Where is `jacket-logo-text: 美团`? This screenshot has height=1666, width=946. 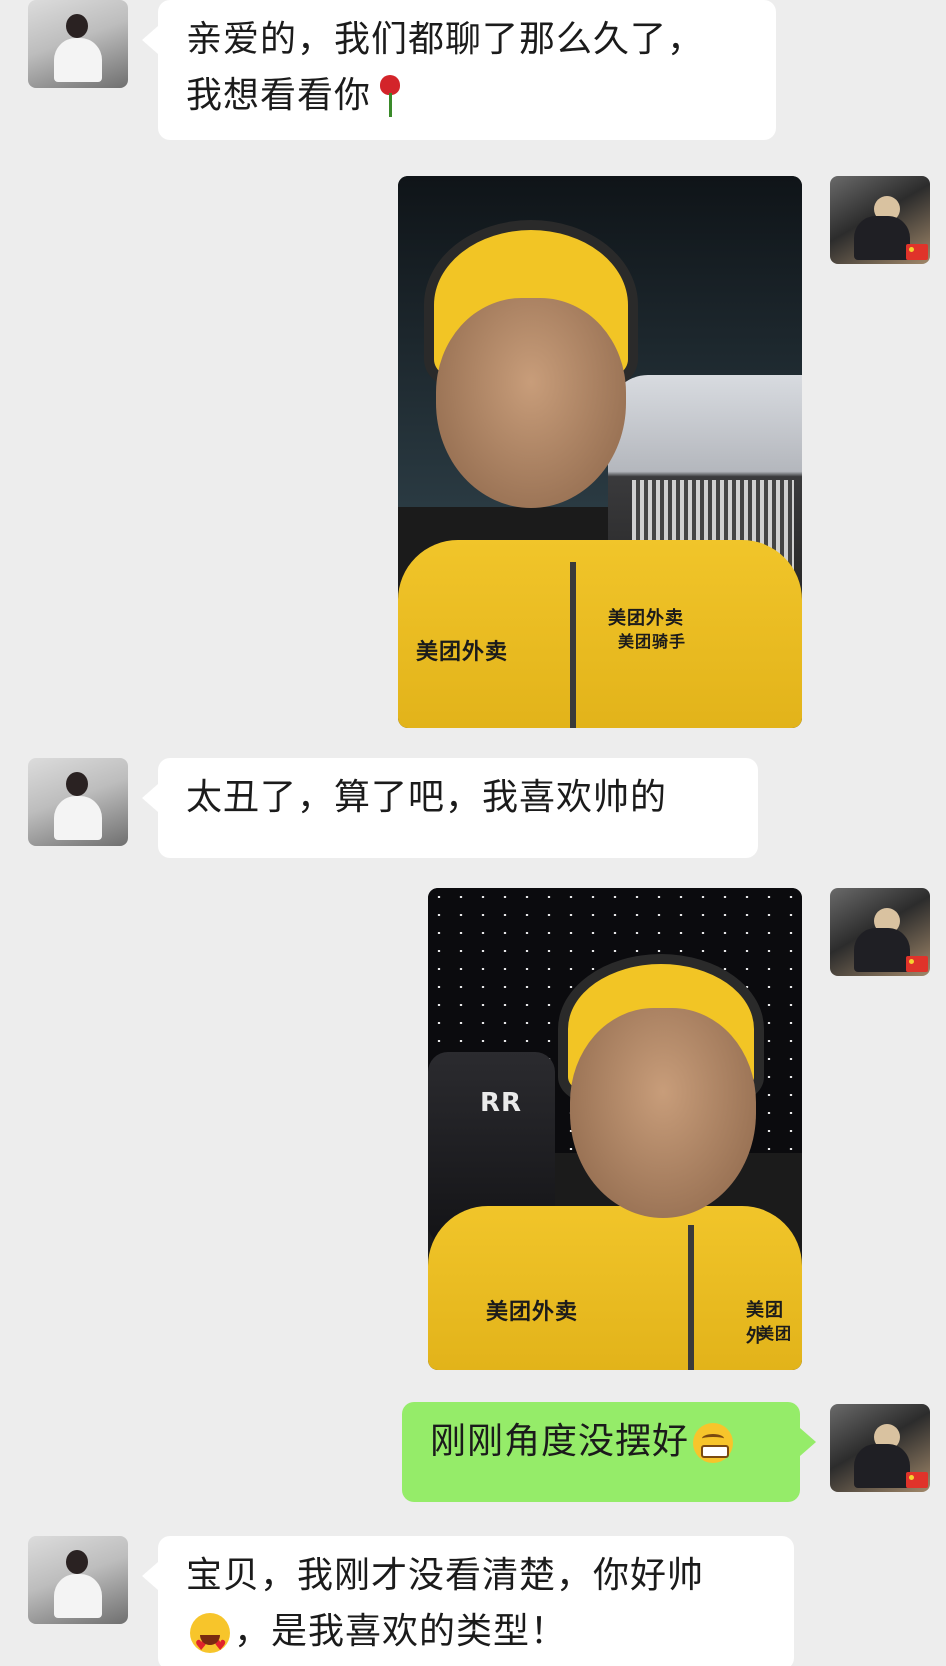
jacket-logo-text: 美团 is located at coordinates (775, 1333).